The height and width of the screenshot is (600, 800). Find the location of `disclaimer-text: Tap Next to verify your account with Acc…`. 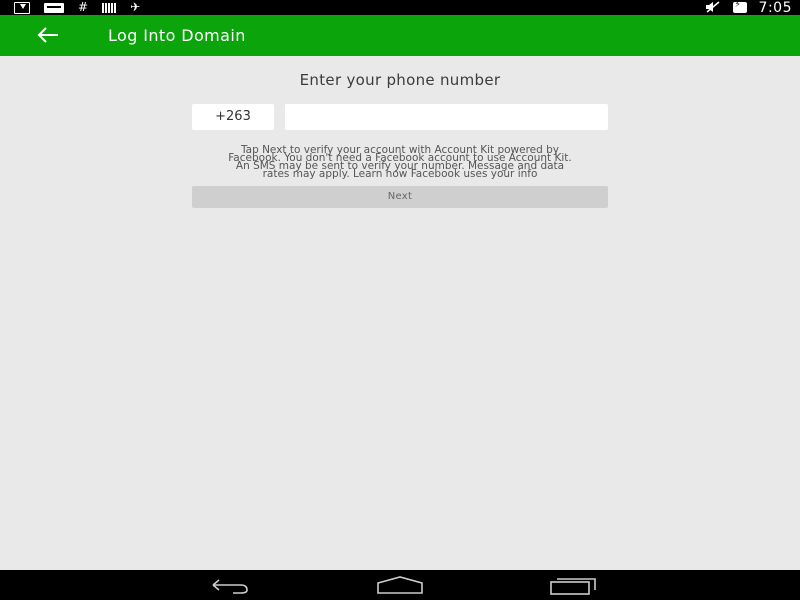

disclaimer-text: Tap Next to verify your account with Acc… is located at coordinates (400, 162).